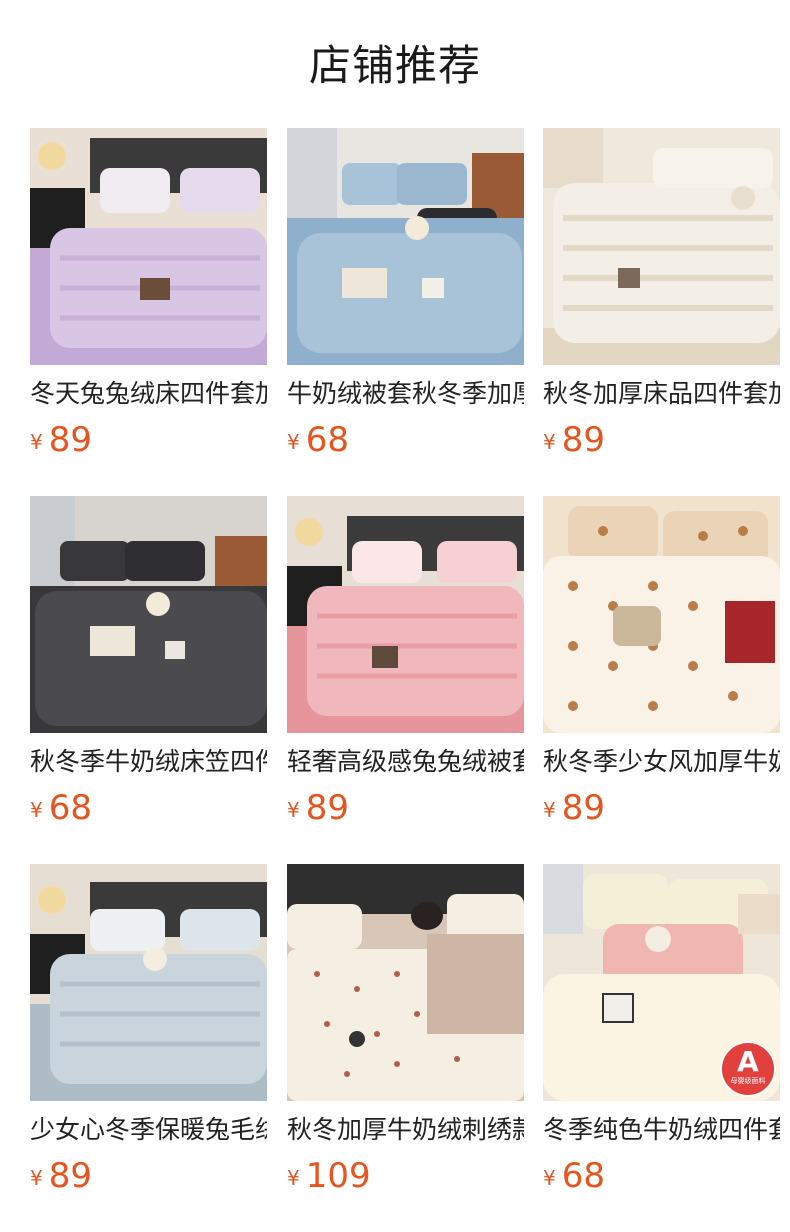  What do you see at coordinates (148, 1130) in the screenshot?
I see `product-title: 少女心冬季保暖兔毛绒` at bounding box center [148, 1130].